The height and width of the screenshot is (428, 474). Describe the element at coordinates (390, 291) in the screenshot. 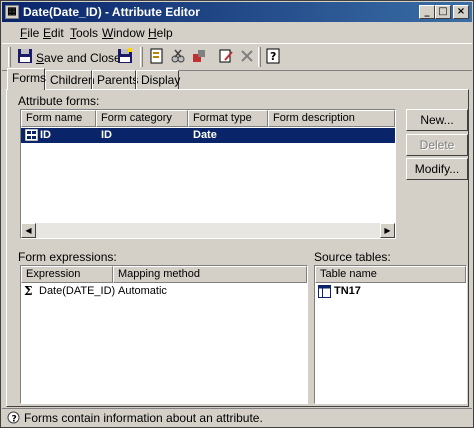

I see `table-row: TN17` at that location.